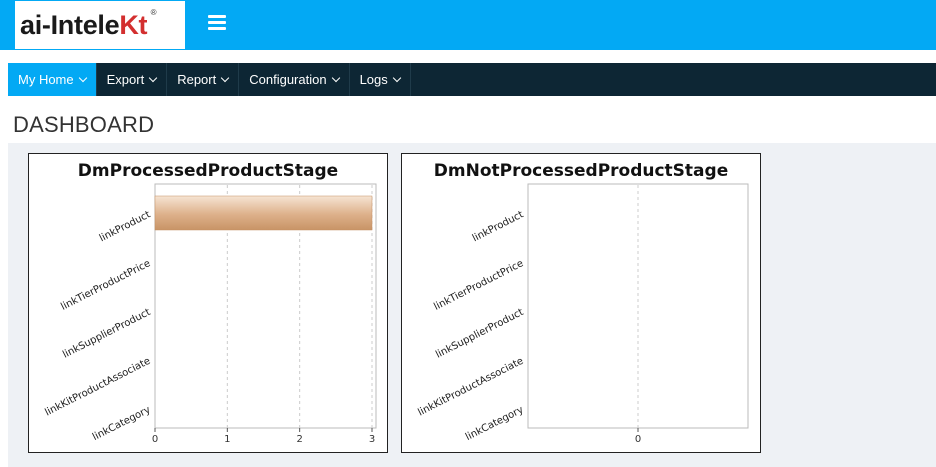 The width and height of the screenshot is (936, 467). I want to click on nav-item-configuration: Configuration, so click(294, 79).